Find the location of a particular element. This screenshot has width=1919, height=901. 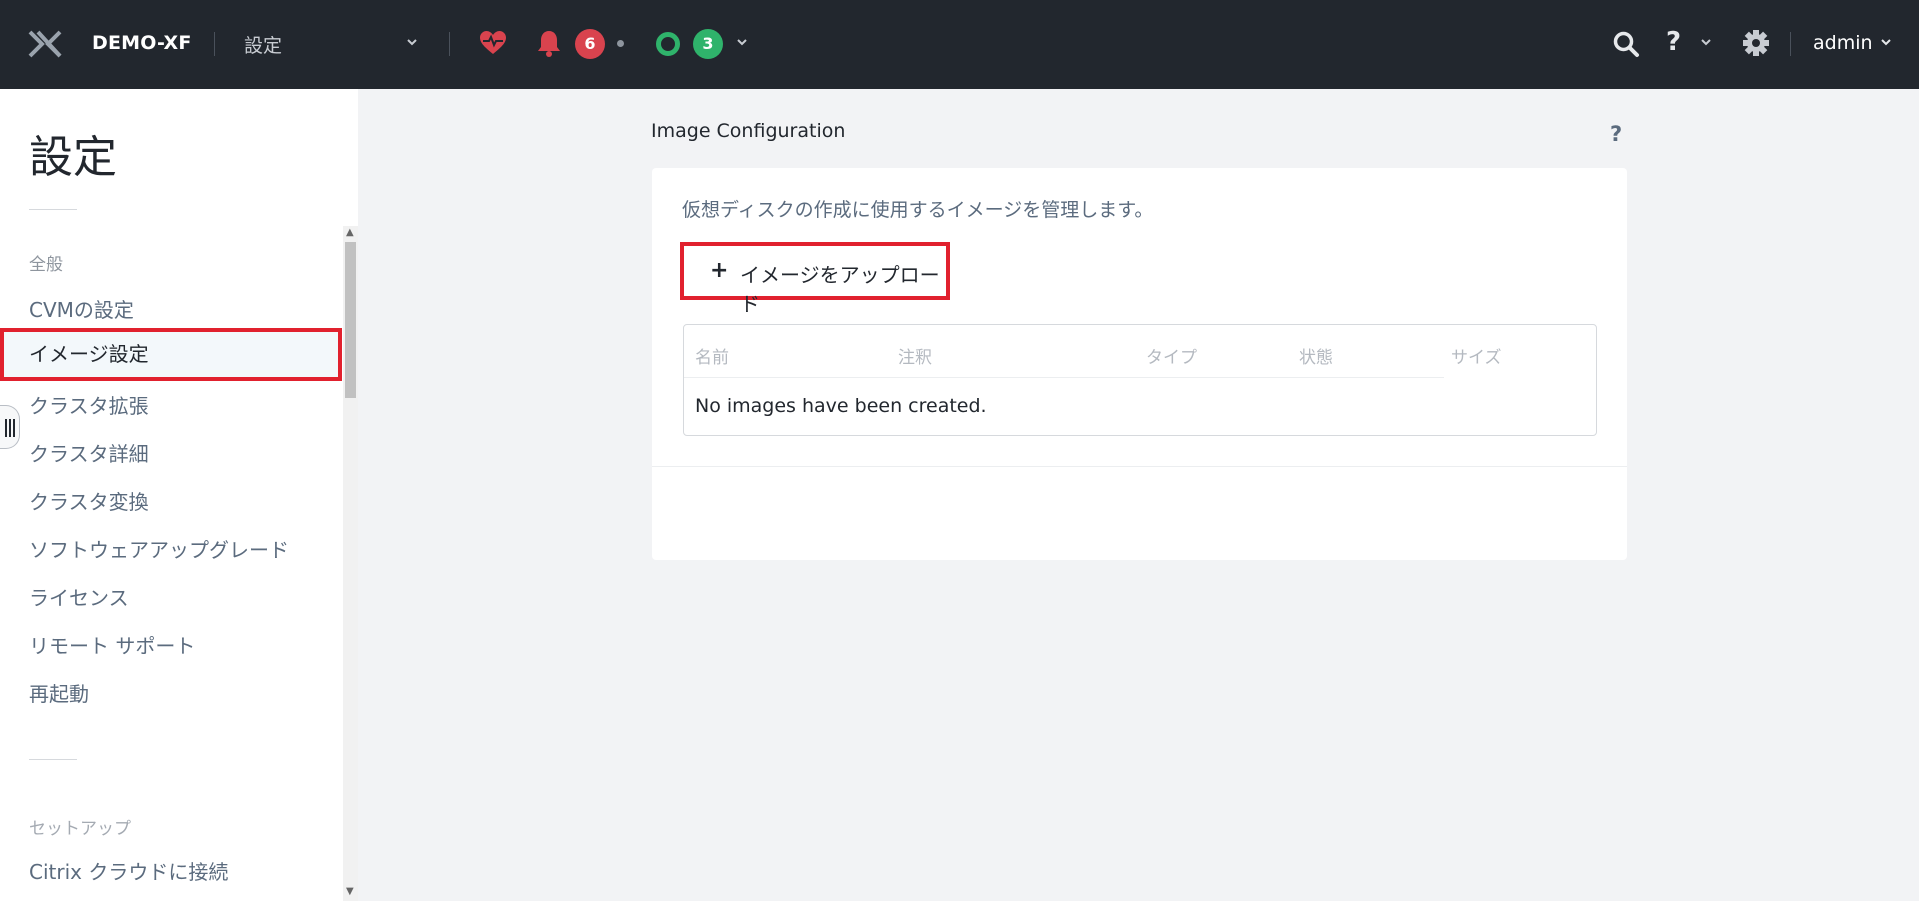

separator-dot is located at coordinates (620, 43).